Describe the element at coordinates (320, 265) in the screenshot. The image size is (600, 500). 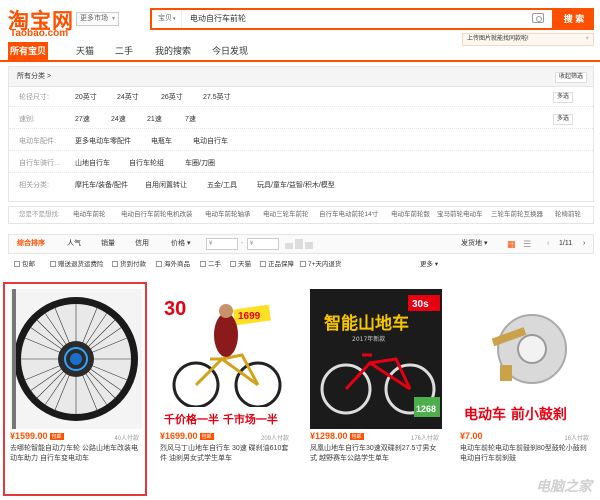
I see `option-7day-return: 7+天内退货` at that location.